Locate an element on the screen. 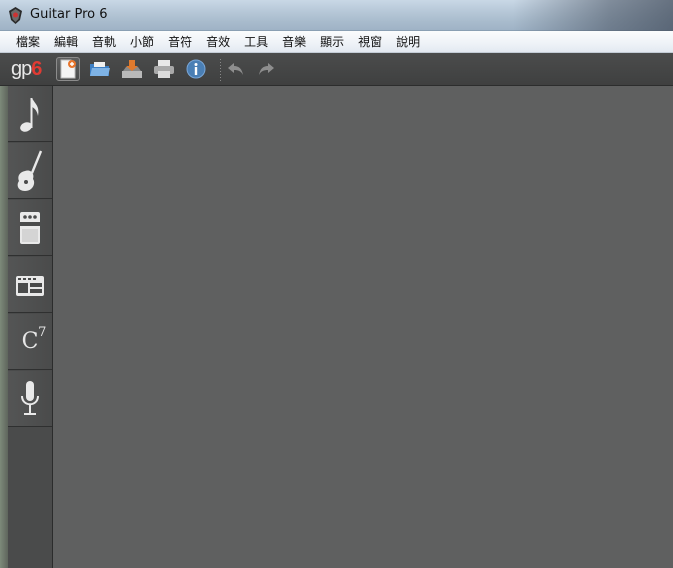  undo-button is located at coordinates (236, 69).